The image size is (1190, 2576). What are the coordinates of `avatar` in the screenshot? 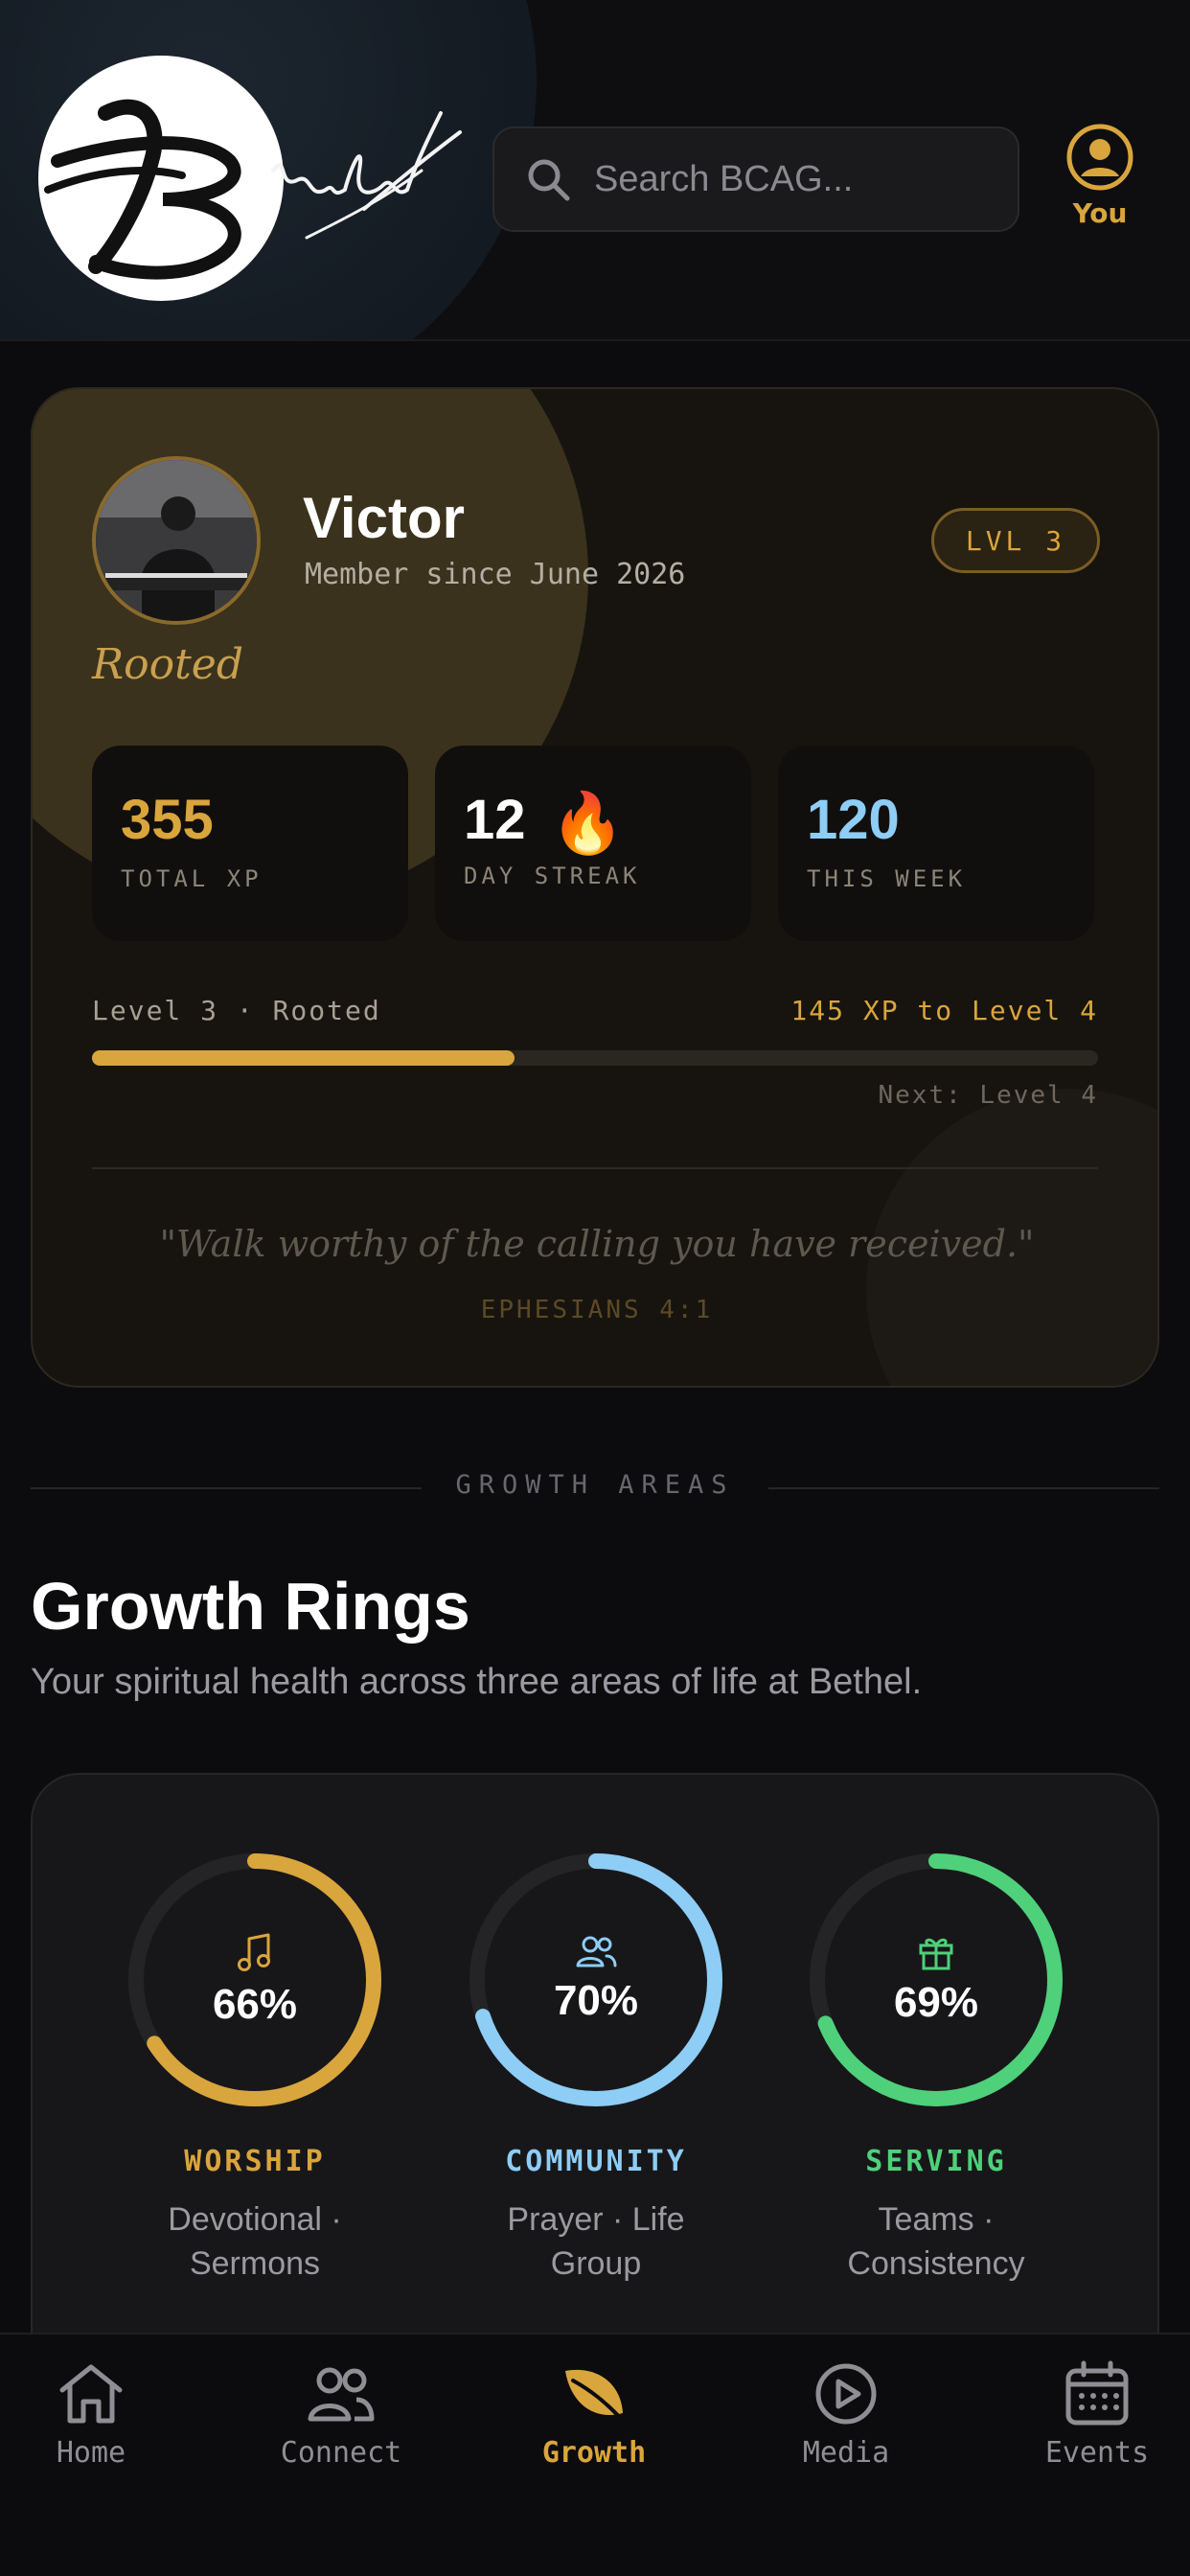 It's located at (177, 540).